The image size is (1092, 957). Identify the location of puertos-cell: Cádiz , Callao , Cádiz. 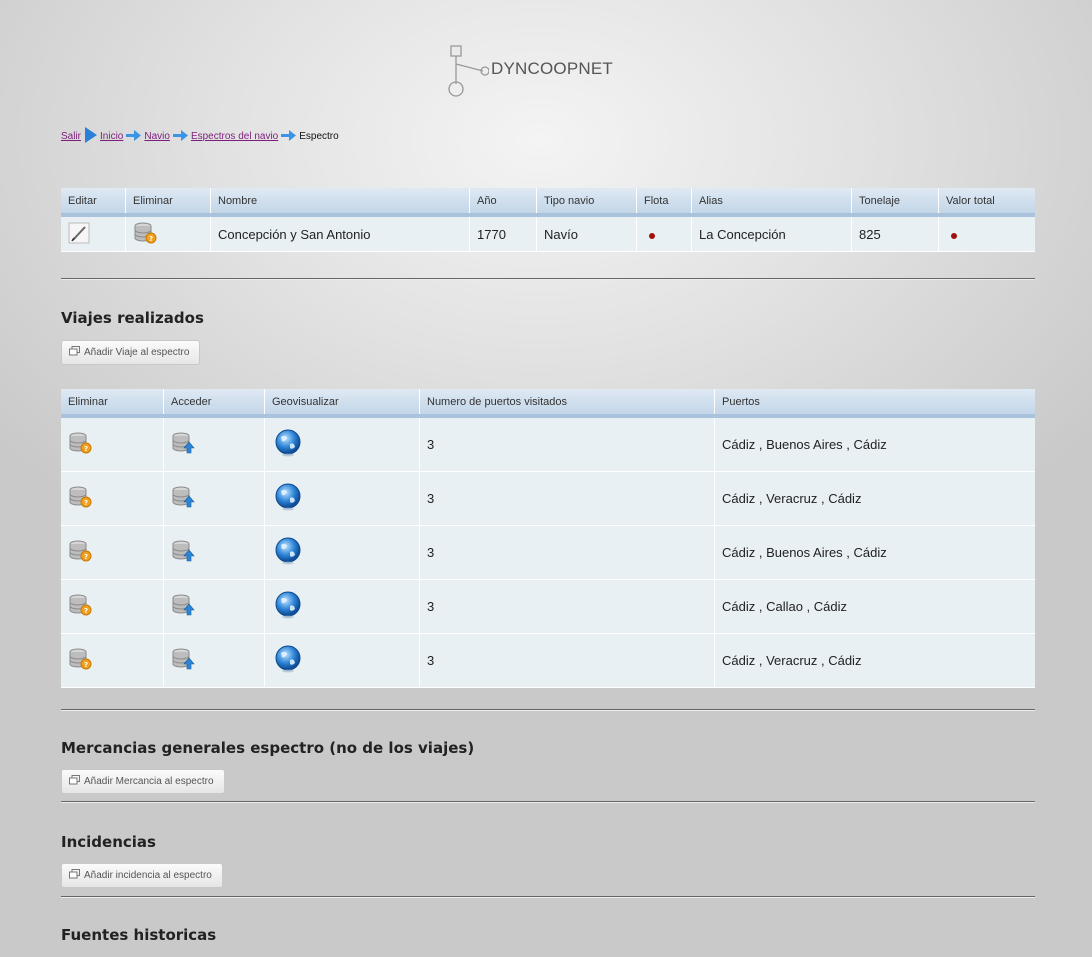
(874, 606).